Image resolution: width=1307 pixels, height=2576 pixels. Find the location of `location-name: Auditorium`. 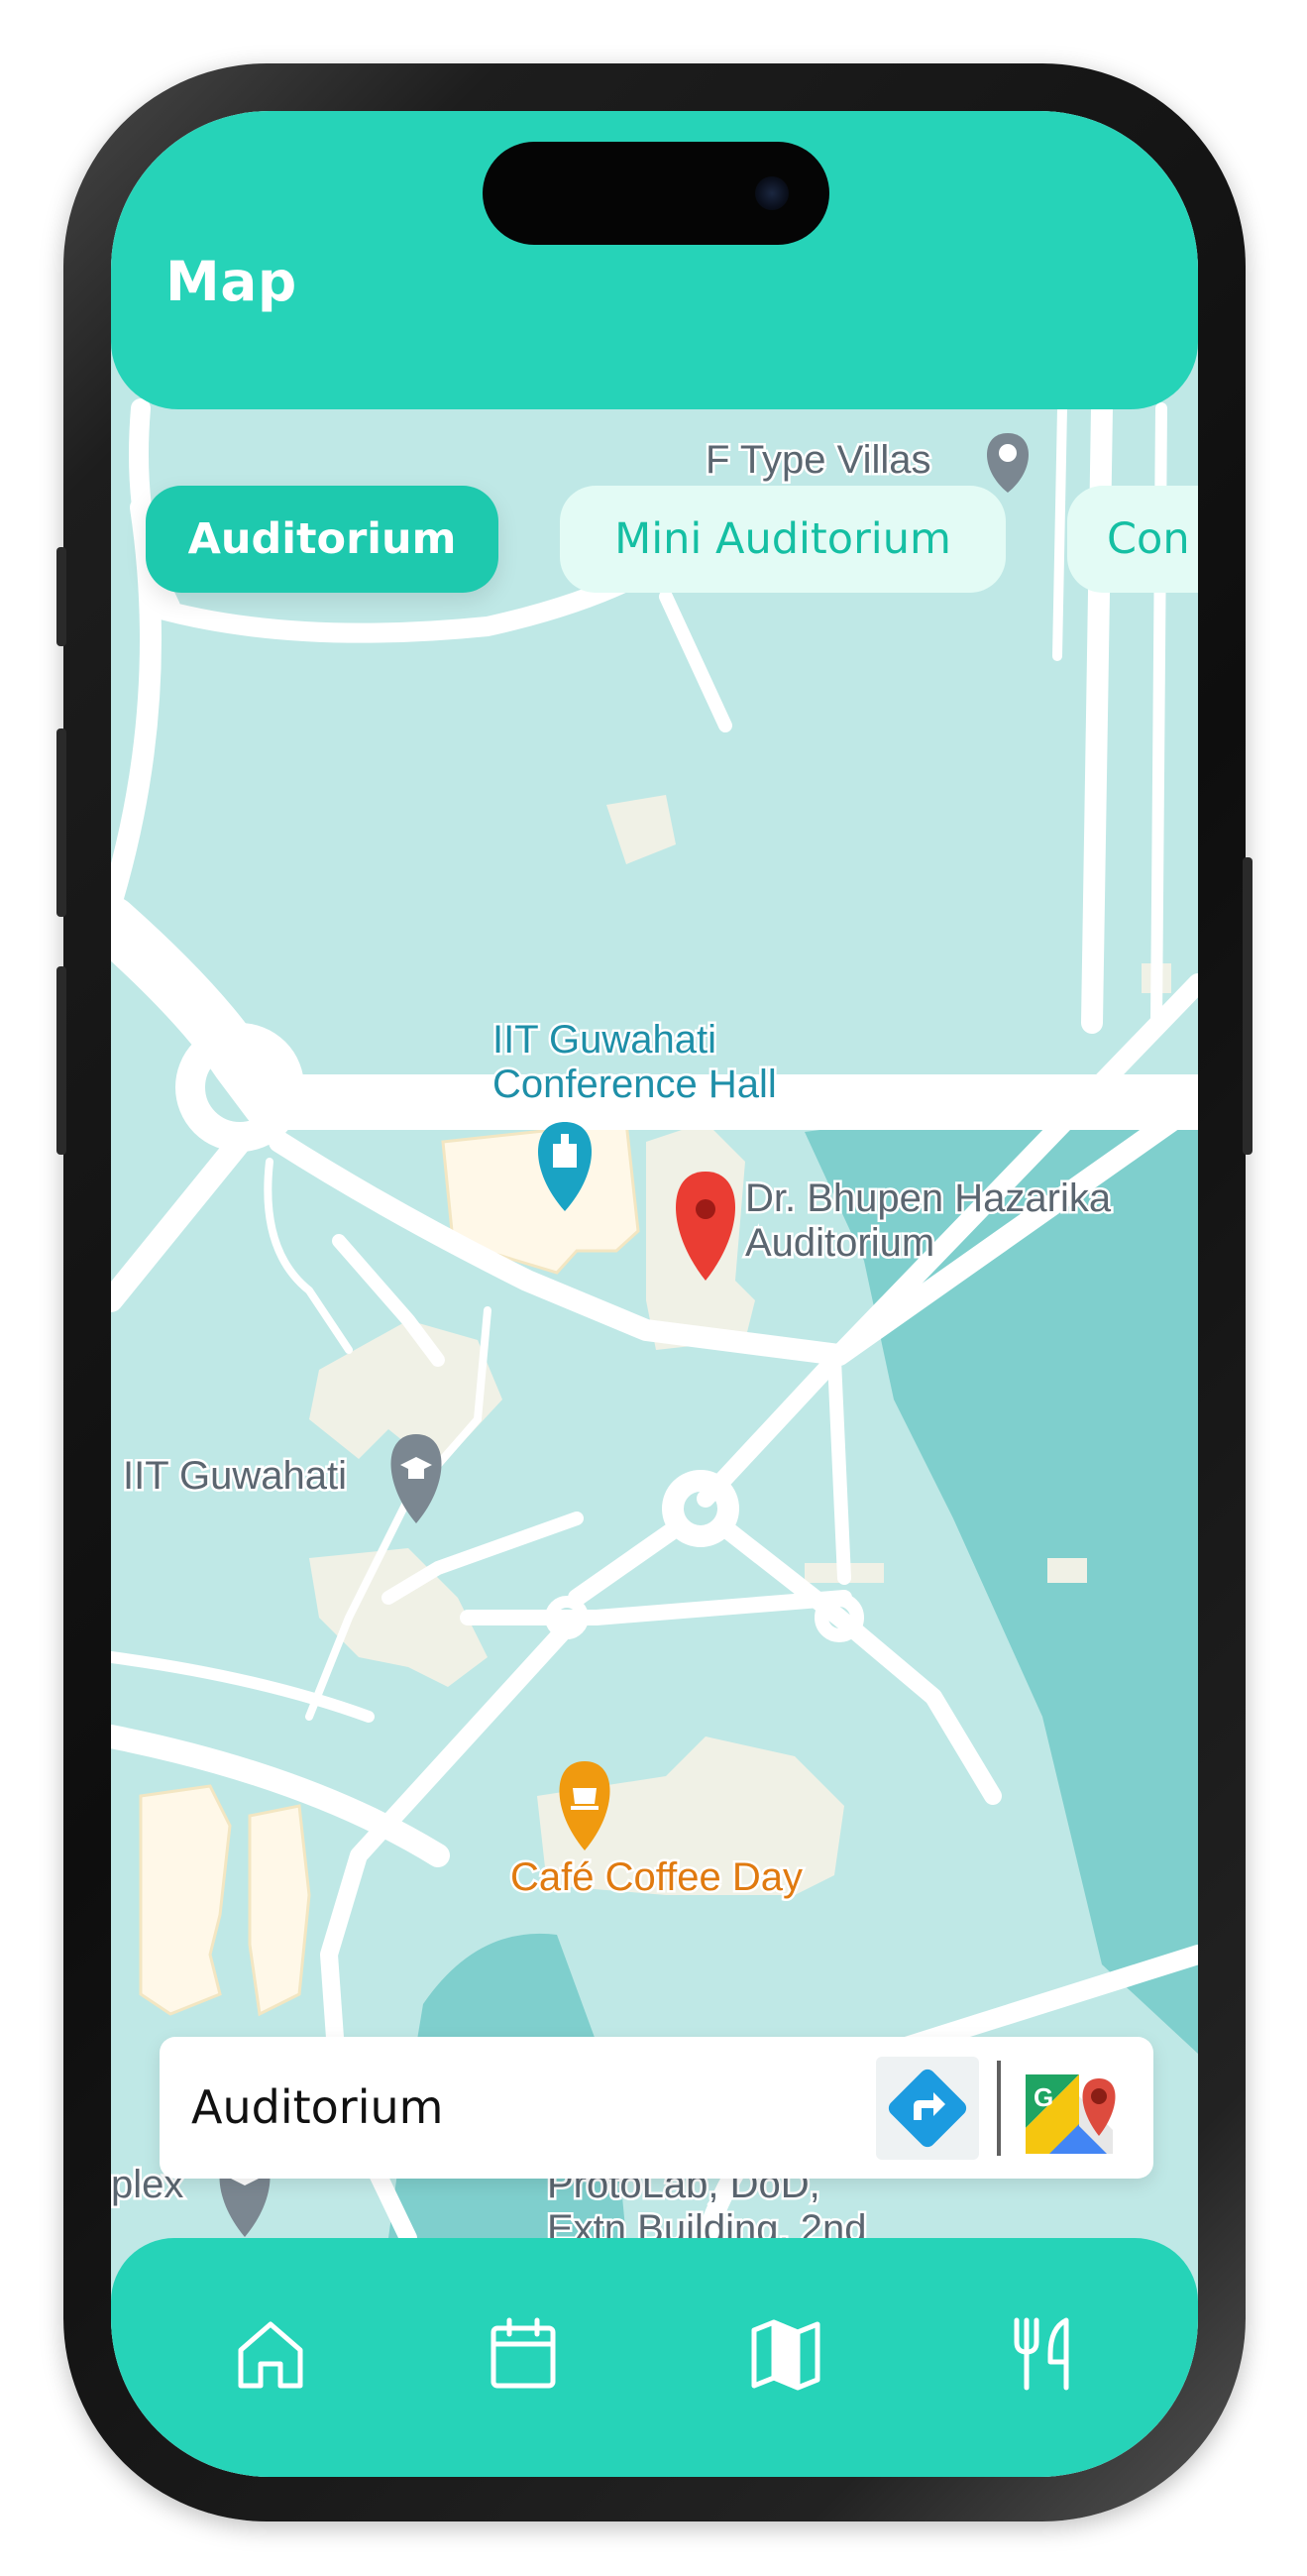

location-name: Auditorium is located at coordinates (317, 2107).